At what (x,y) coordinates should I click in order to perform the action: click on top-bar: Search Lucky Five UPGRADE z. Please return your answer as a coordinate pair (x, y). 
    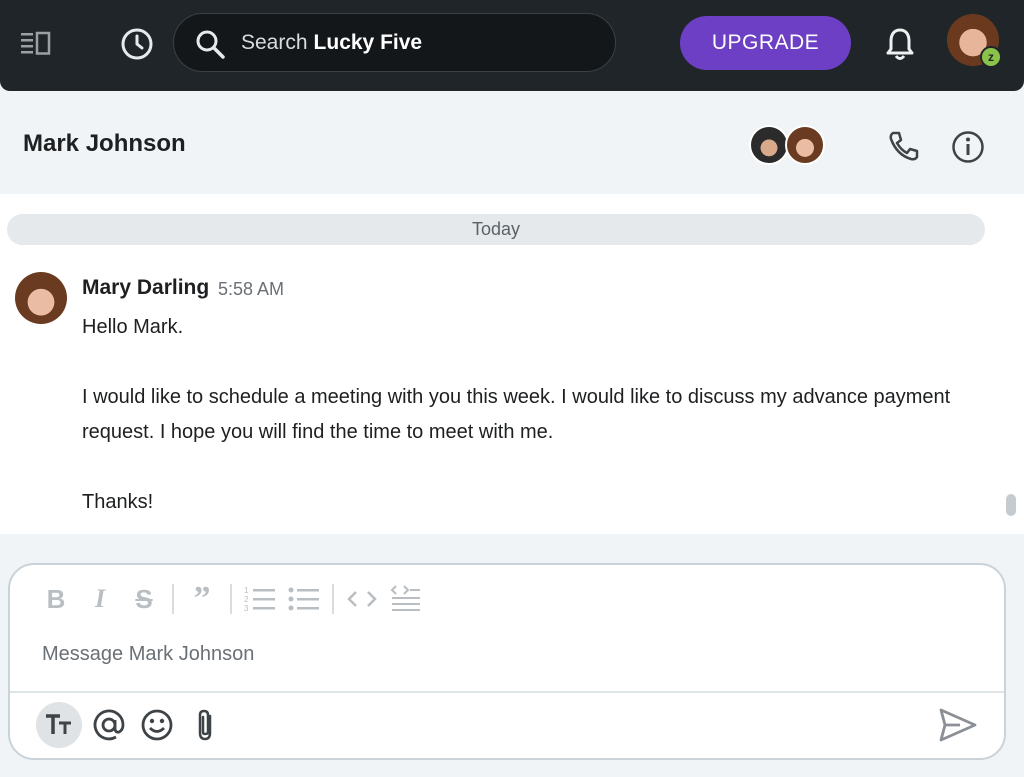
    Looking at the image, I should click on (512, 45).